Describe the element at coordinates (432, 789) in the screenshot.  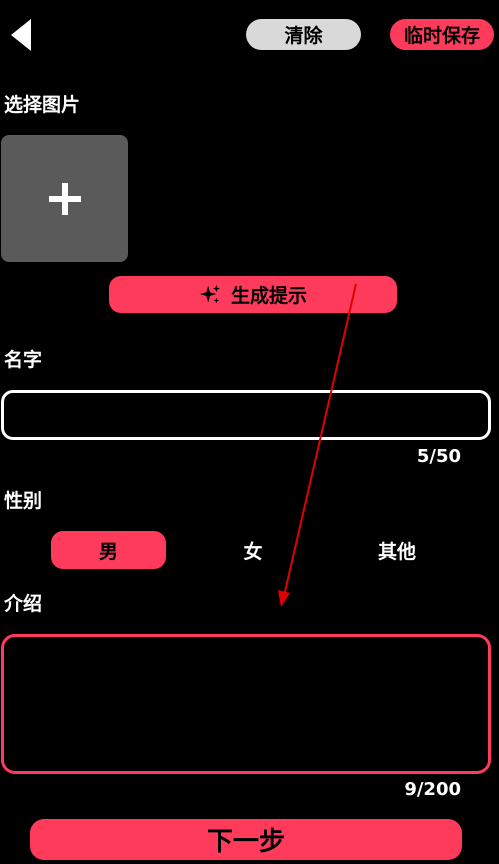
I see `intro-char-counter: 9/200` at that location.